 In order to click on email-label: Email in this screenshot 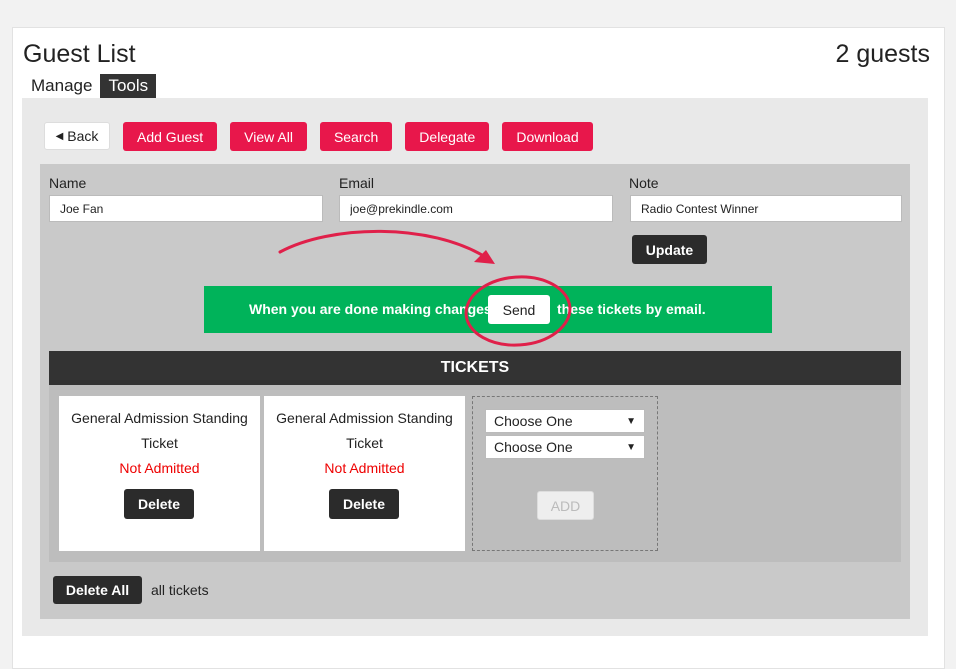, I will do `click(357, 183)`.